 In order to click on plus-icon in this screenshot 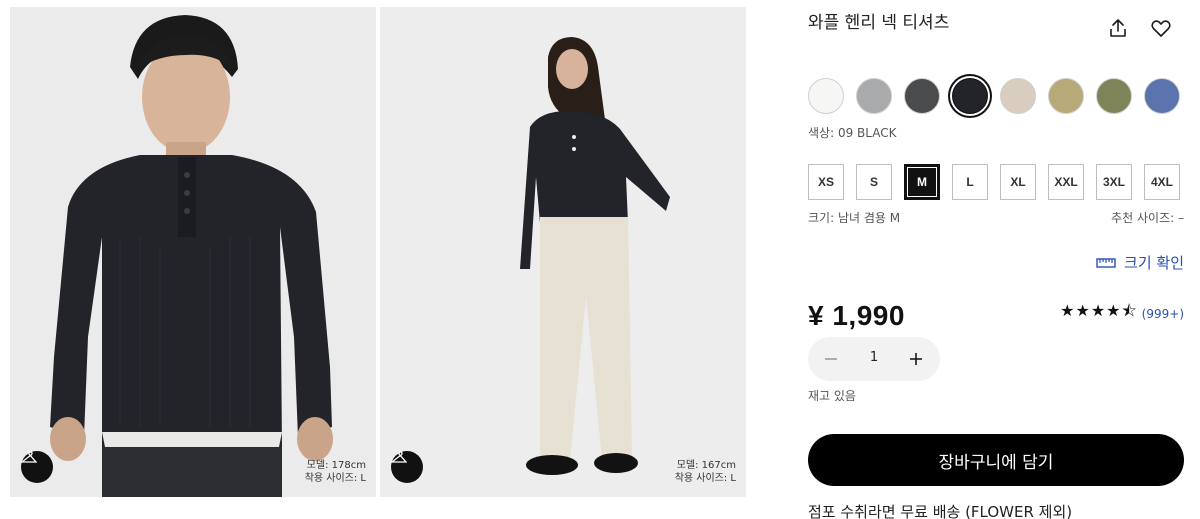, I will do `click(916, 359)`.